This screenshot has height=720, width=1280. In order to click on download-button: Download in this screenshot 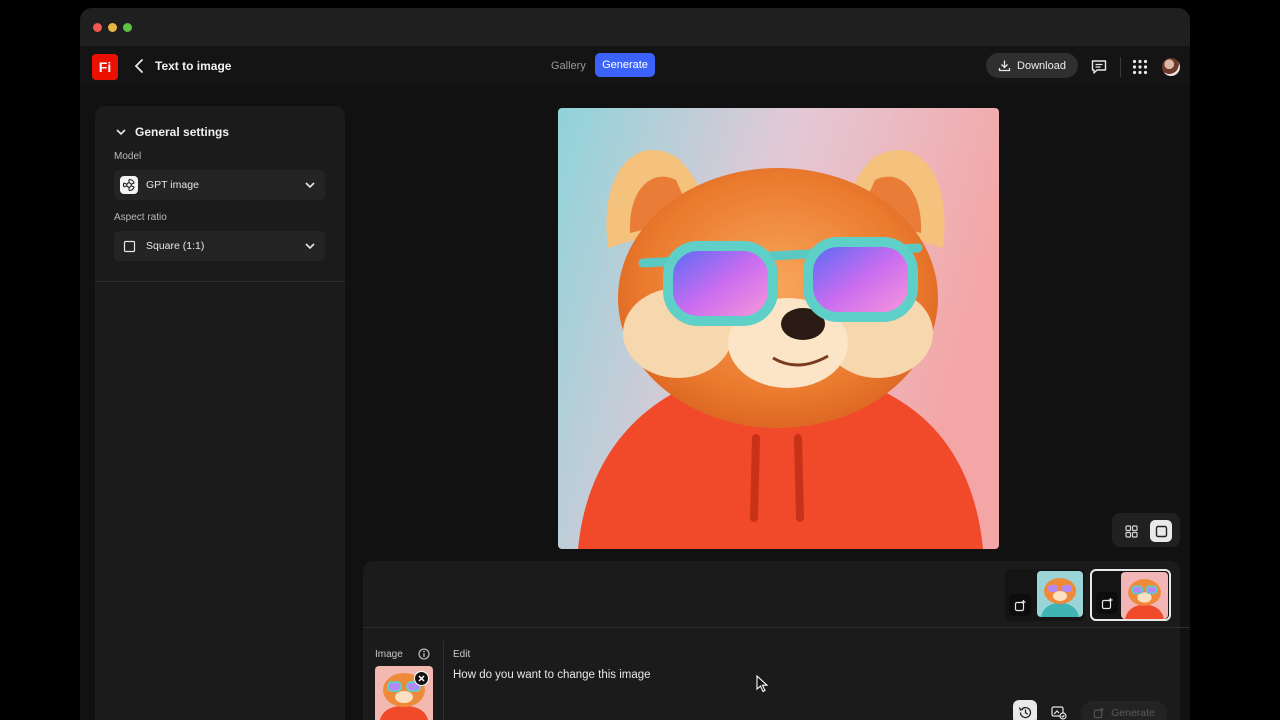, I will do `click(1032, 65)`.